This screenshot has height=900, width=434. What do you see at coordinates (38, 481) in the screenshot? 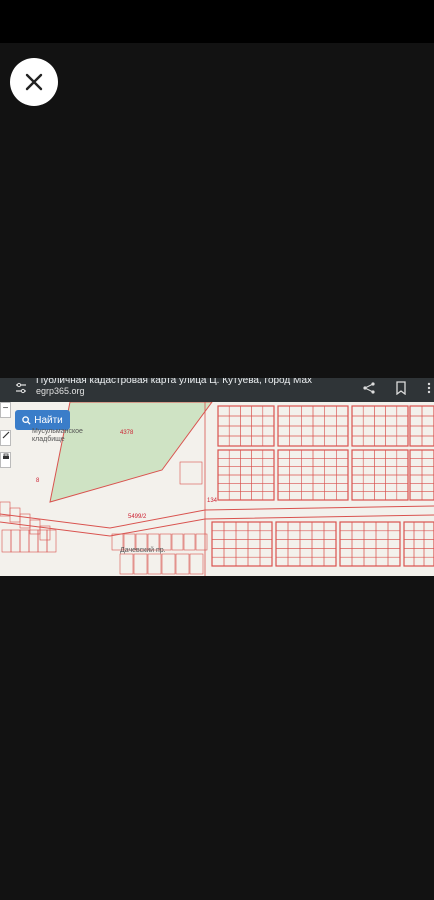
I see `parcel-label: 8` at bounding box center [38, 481].